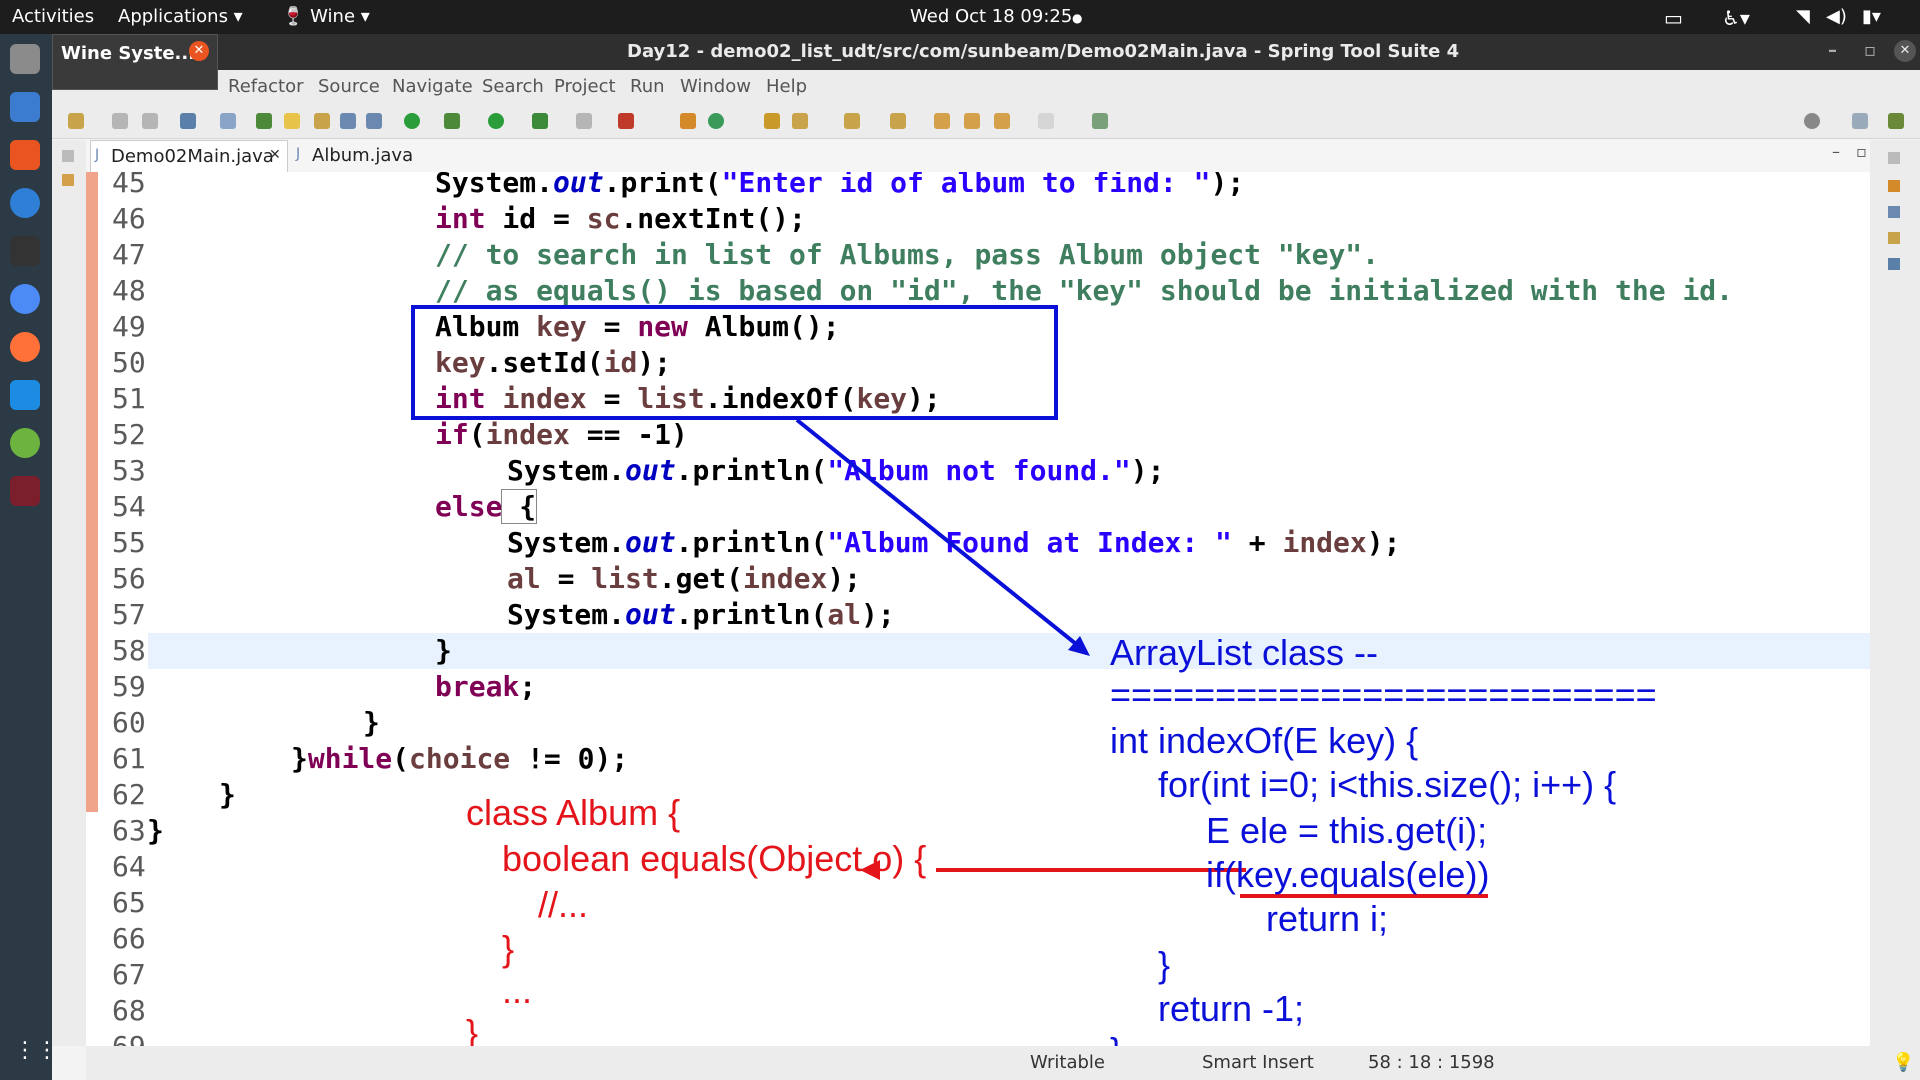 The height and width of the screenshot is (1080, 1920). Describe the element at coordinates (1894, 212) in the screenshot. I see `task-list-icon` at that location.